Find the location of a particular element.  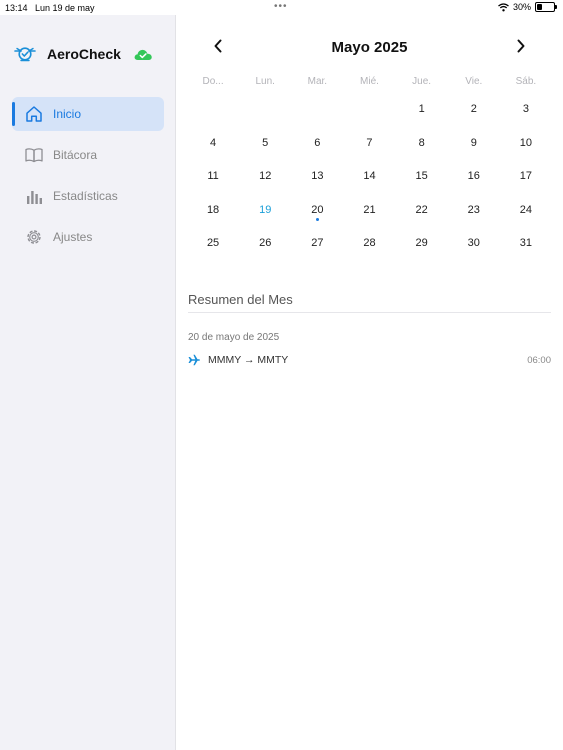

calendar-day: 23 is located at coordinates (474, 211).